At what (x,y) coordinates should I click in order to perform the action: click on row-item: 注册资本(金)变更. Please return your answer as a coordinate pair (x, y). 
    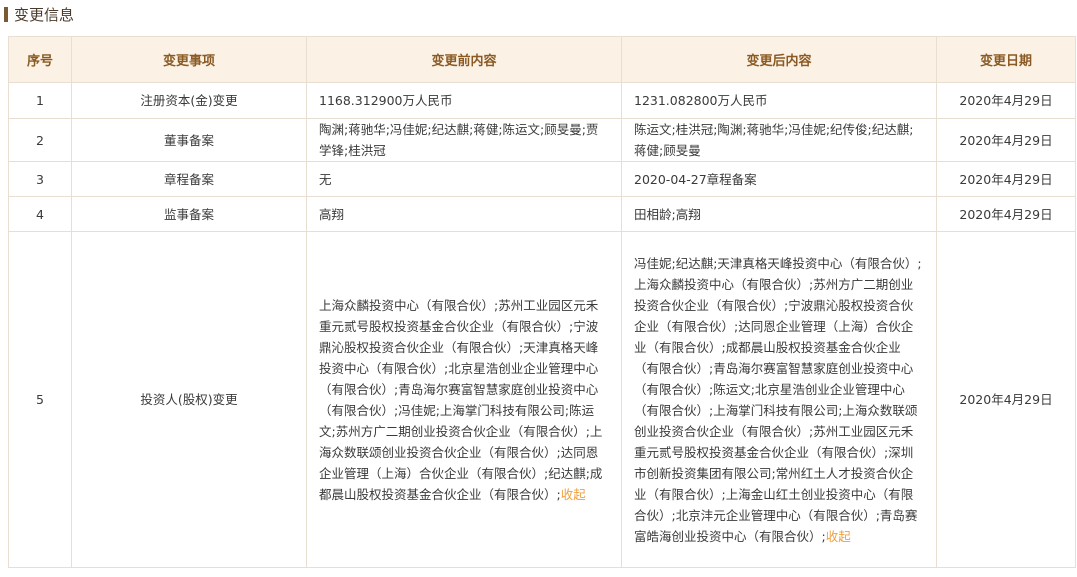
    Looking at the image, I should click on (189, 100).